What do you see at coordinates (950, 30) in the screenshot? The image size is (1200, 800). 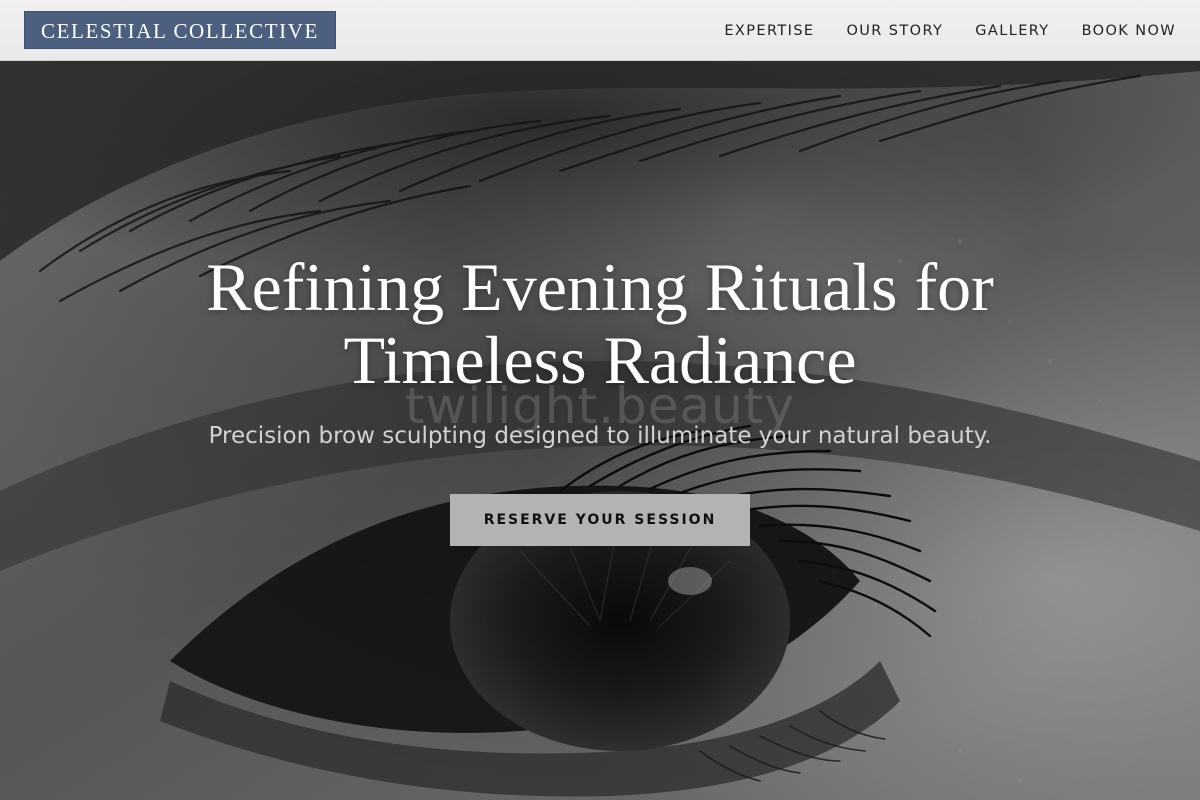 I see `main-nav: EXPERTISE OUR STORY GALLERY BOOK NOW` at bounding box center [950, 30].